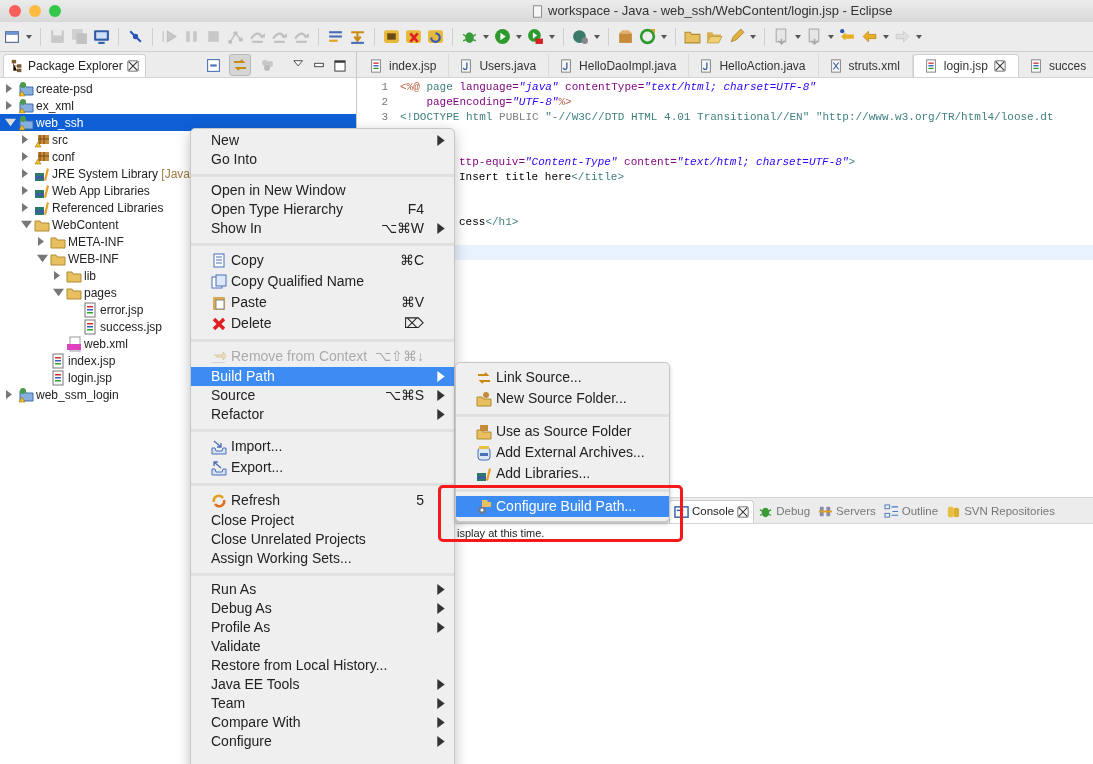 The image size is (1093, 764). Describe the element at coordinates (499, 65) in the screenshot. I see `editor-tab: Users.java` at that location.